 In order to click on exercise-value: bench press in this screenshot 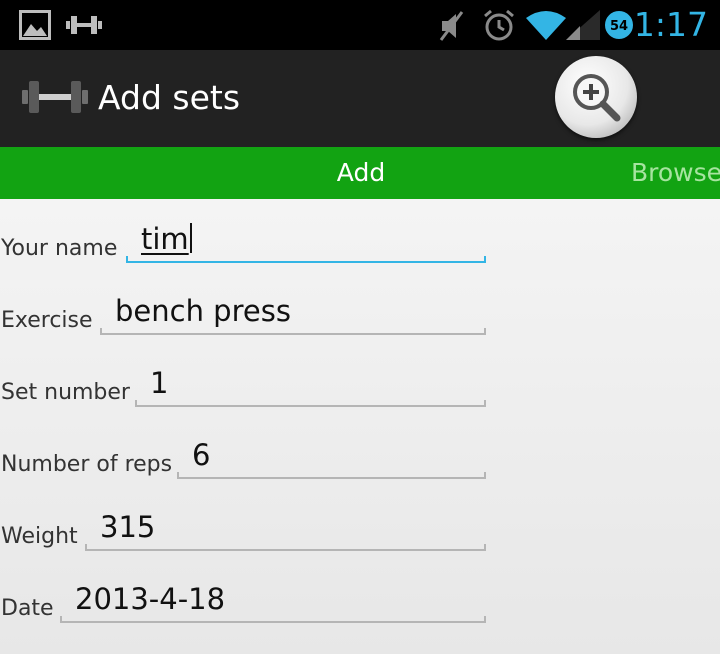, I will do `click(203, 311)`.